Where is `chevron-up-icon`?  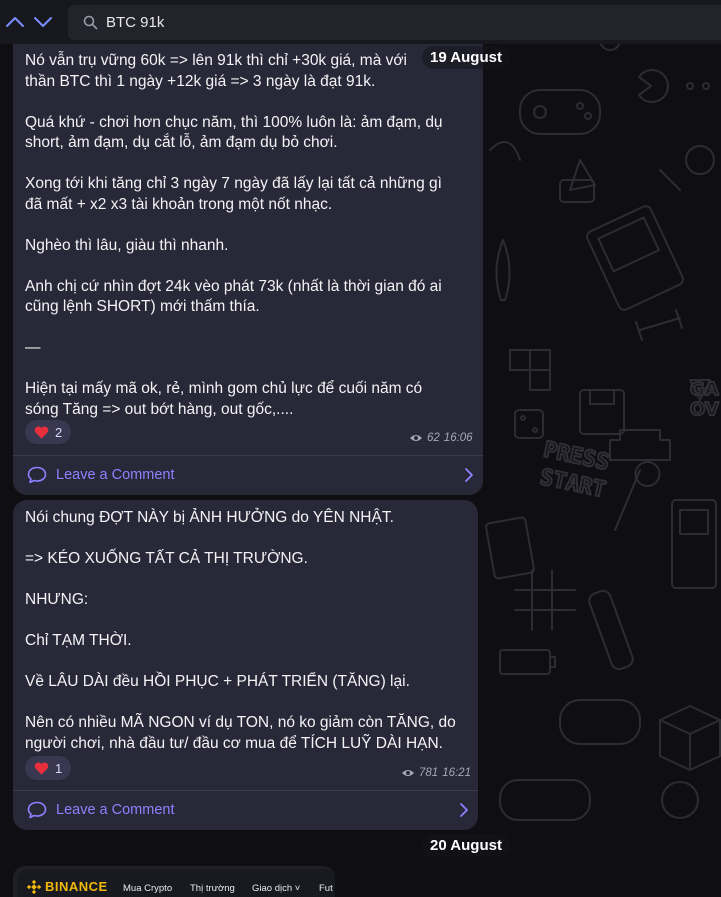 chevron-up-icon is located at coordinates (15, 22).